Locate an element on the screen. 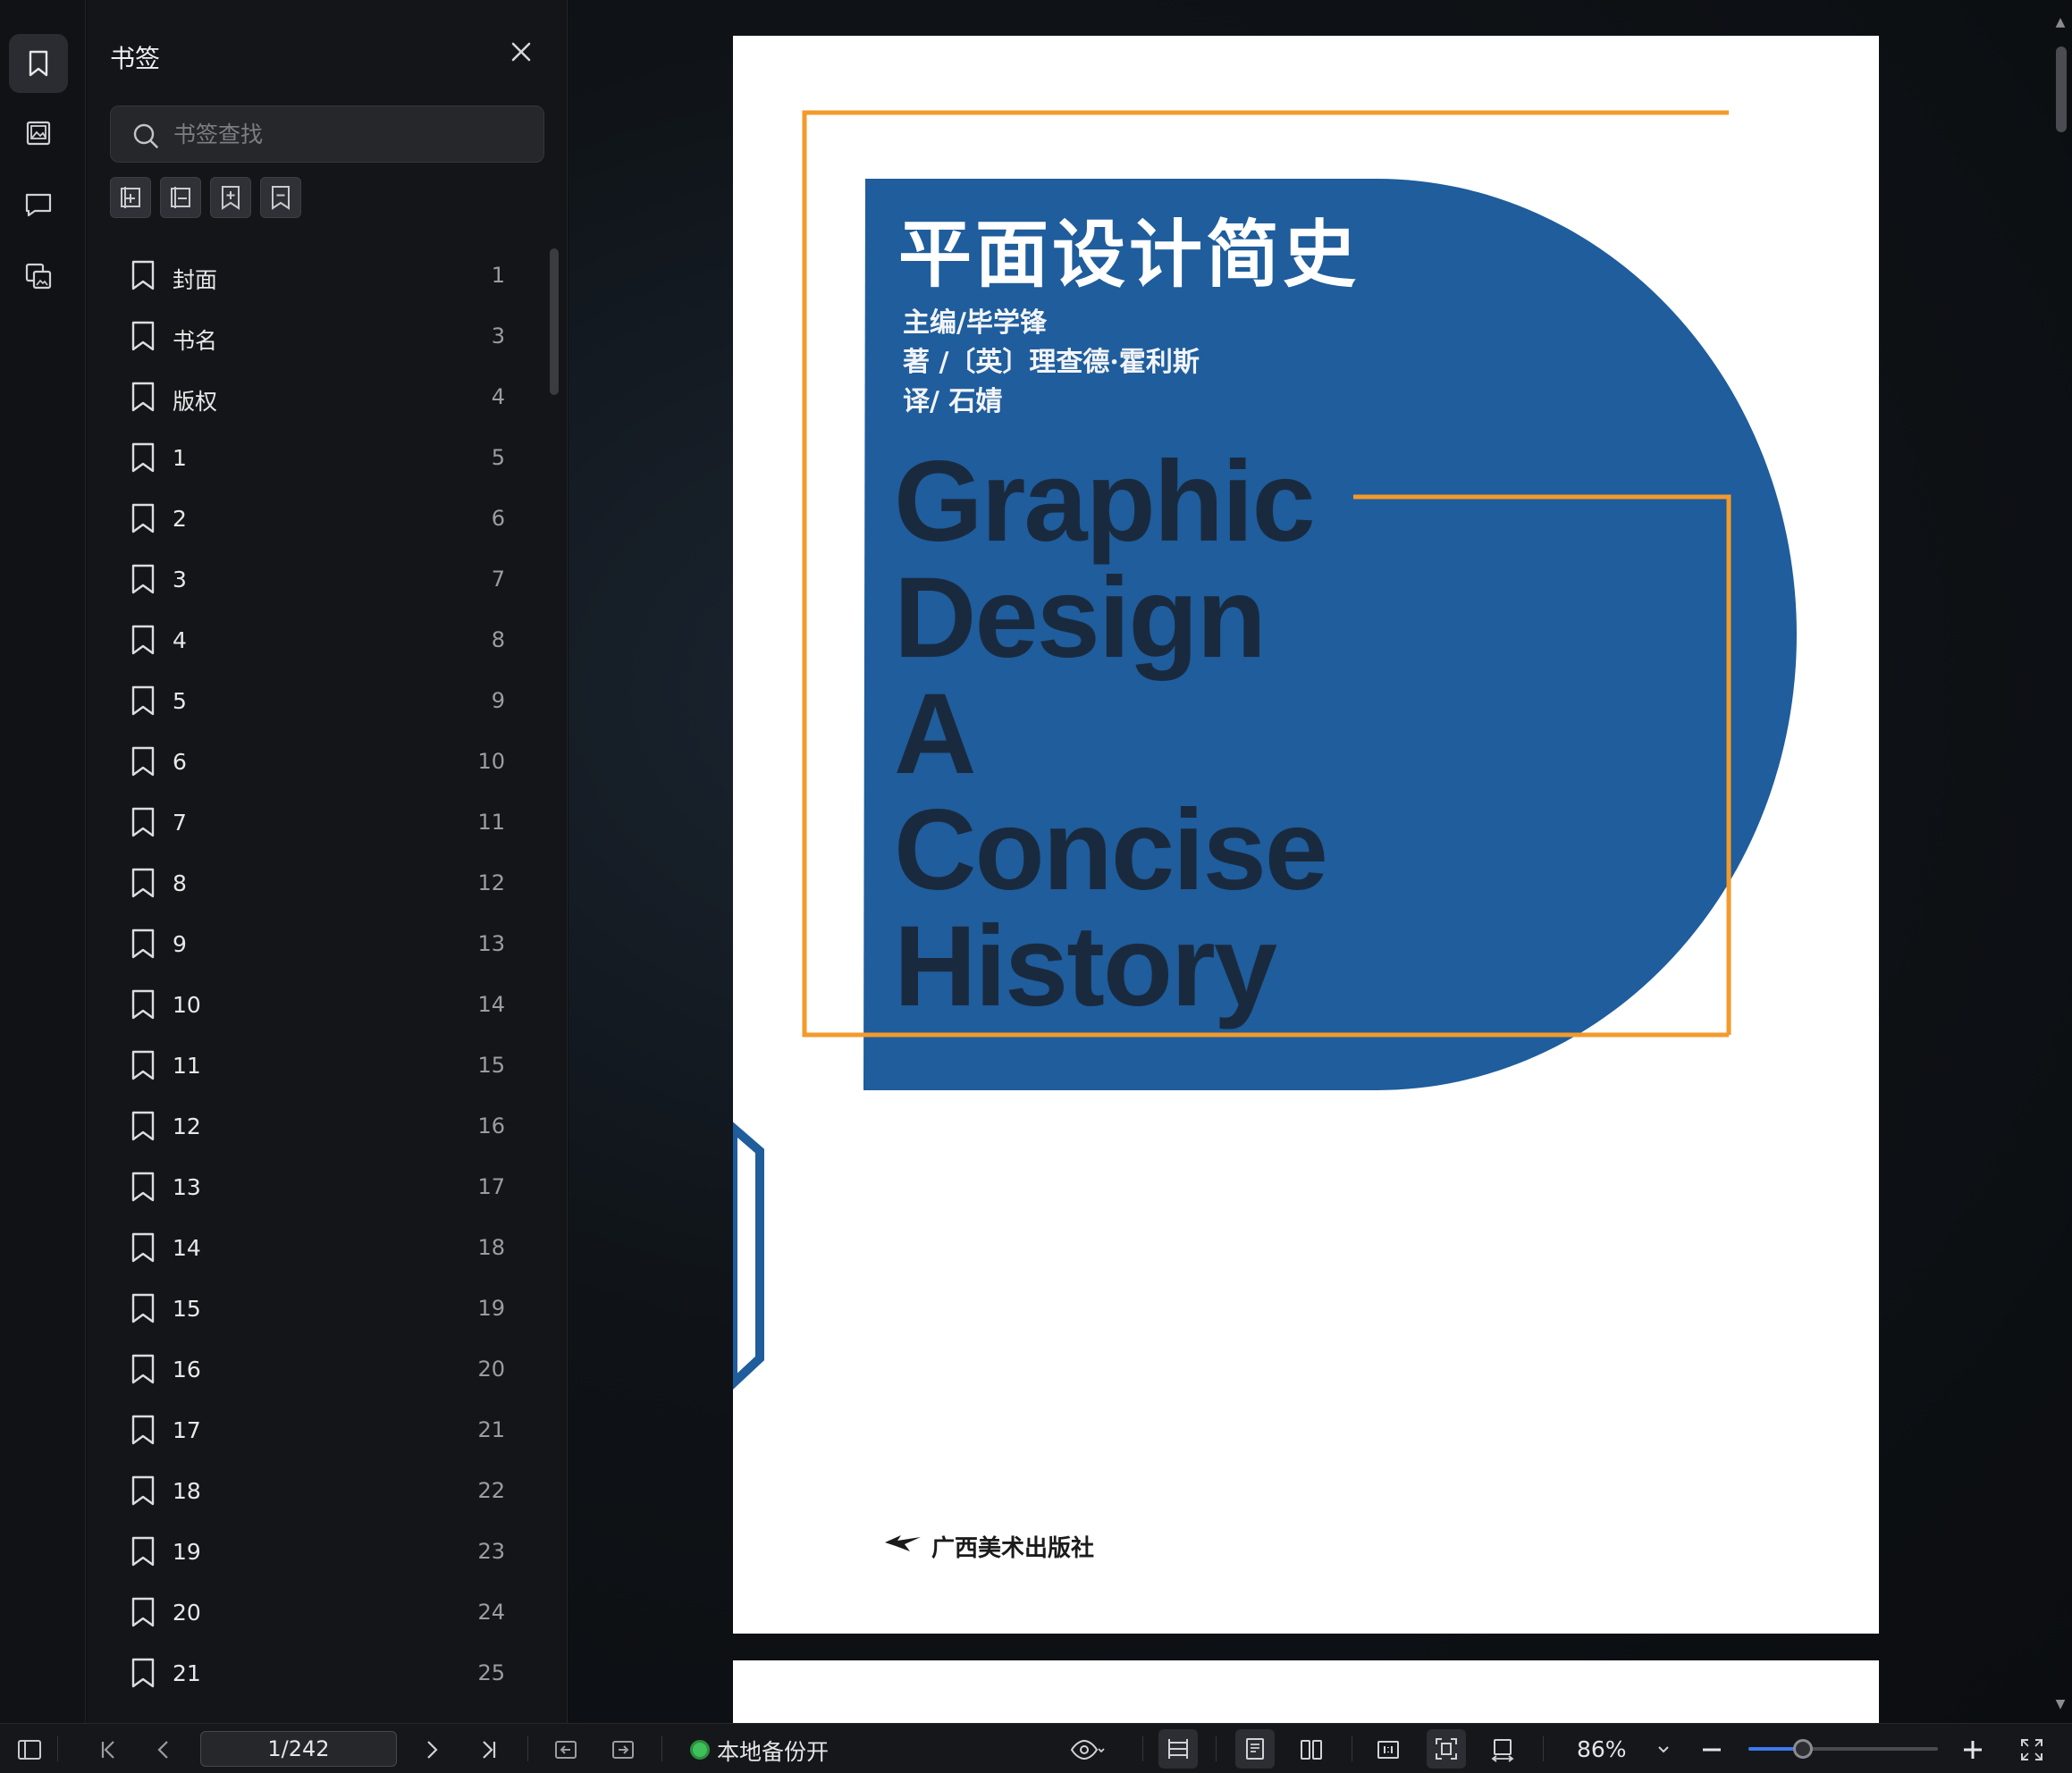 This screenshot has width=2072, height=1773. scroll-up-icon: ▲ is located at coordinates (2060, 22).